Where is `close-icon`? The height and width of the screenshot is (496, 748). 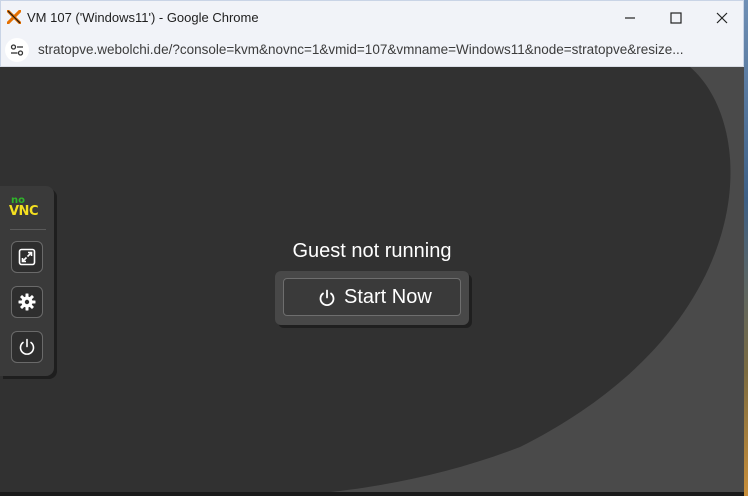 close-icon is located at coordinates (722, 18).